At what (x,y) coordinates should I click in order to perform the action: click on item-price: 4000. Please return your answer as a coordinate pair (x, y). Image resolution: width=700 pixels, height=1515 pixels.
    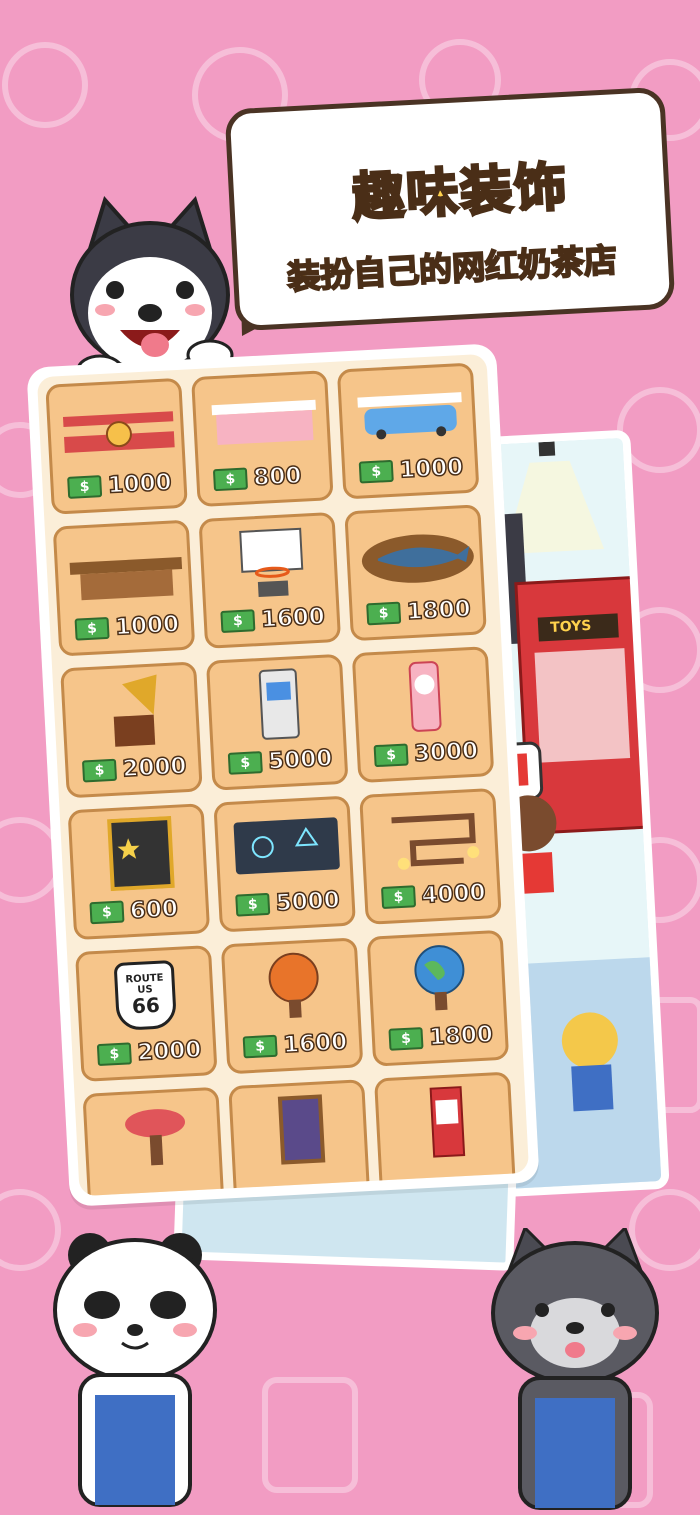
    Looking at the image, I should click on (453, 894).